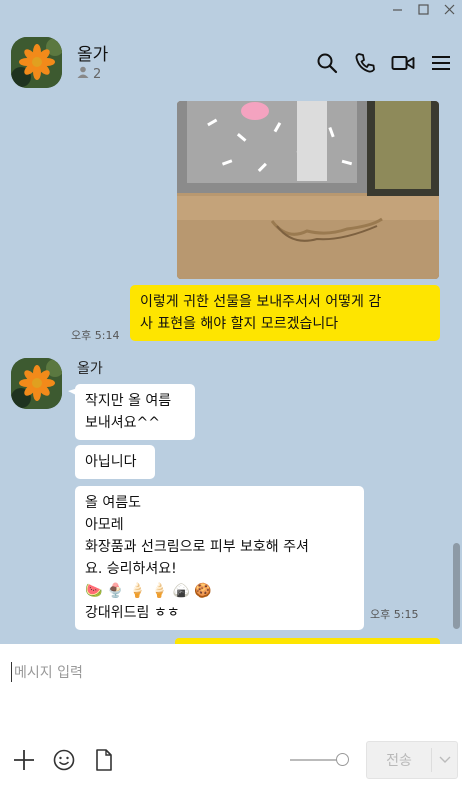 The image size is (462, 787). I want to click on message-time: 오후 5:15, so click(394, 614).